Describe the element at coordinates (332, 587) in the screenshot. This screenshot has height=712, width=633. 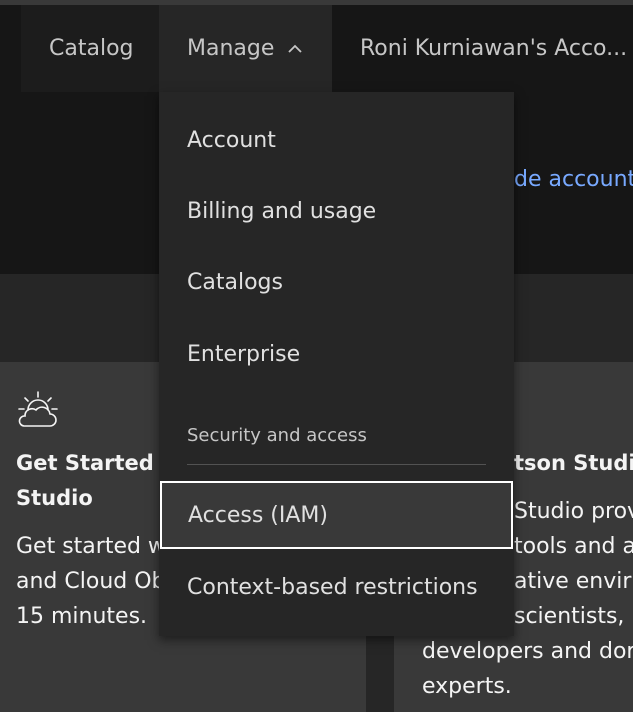
I see `menu-item-label: Context-based restrictions` at that location.